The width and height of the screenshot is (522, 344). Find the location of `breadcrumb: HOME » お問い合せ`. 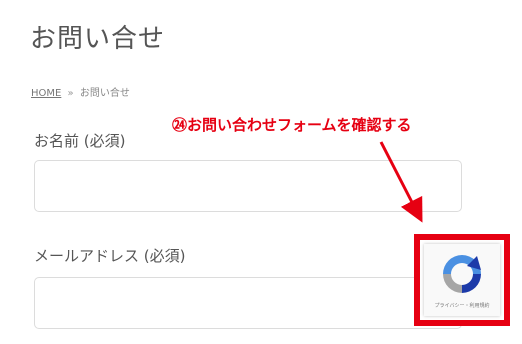

breadcrumb: HOME » お問い合せ is located at coordinates (80, 91).